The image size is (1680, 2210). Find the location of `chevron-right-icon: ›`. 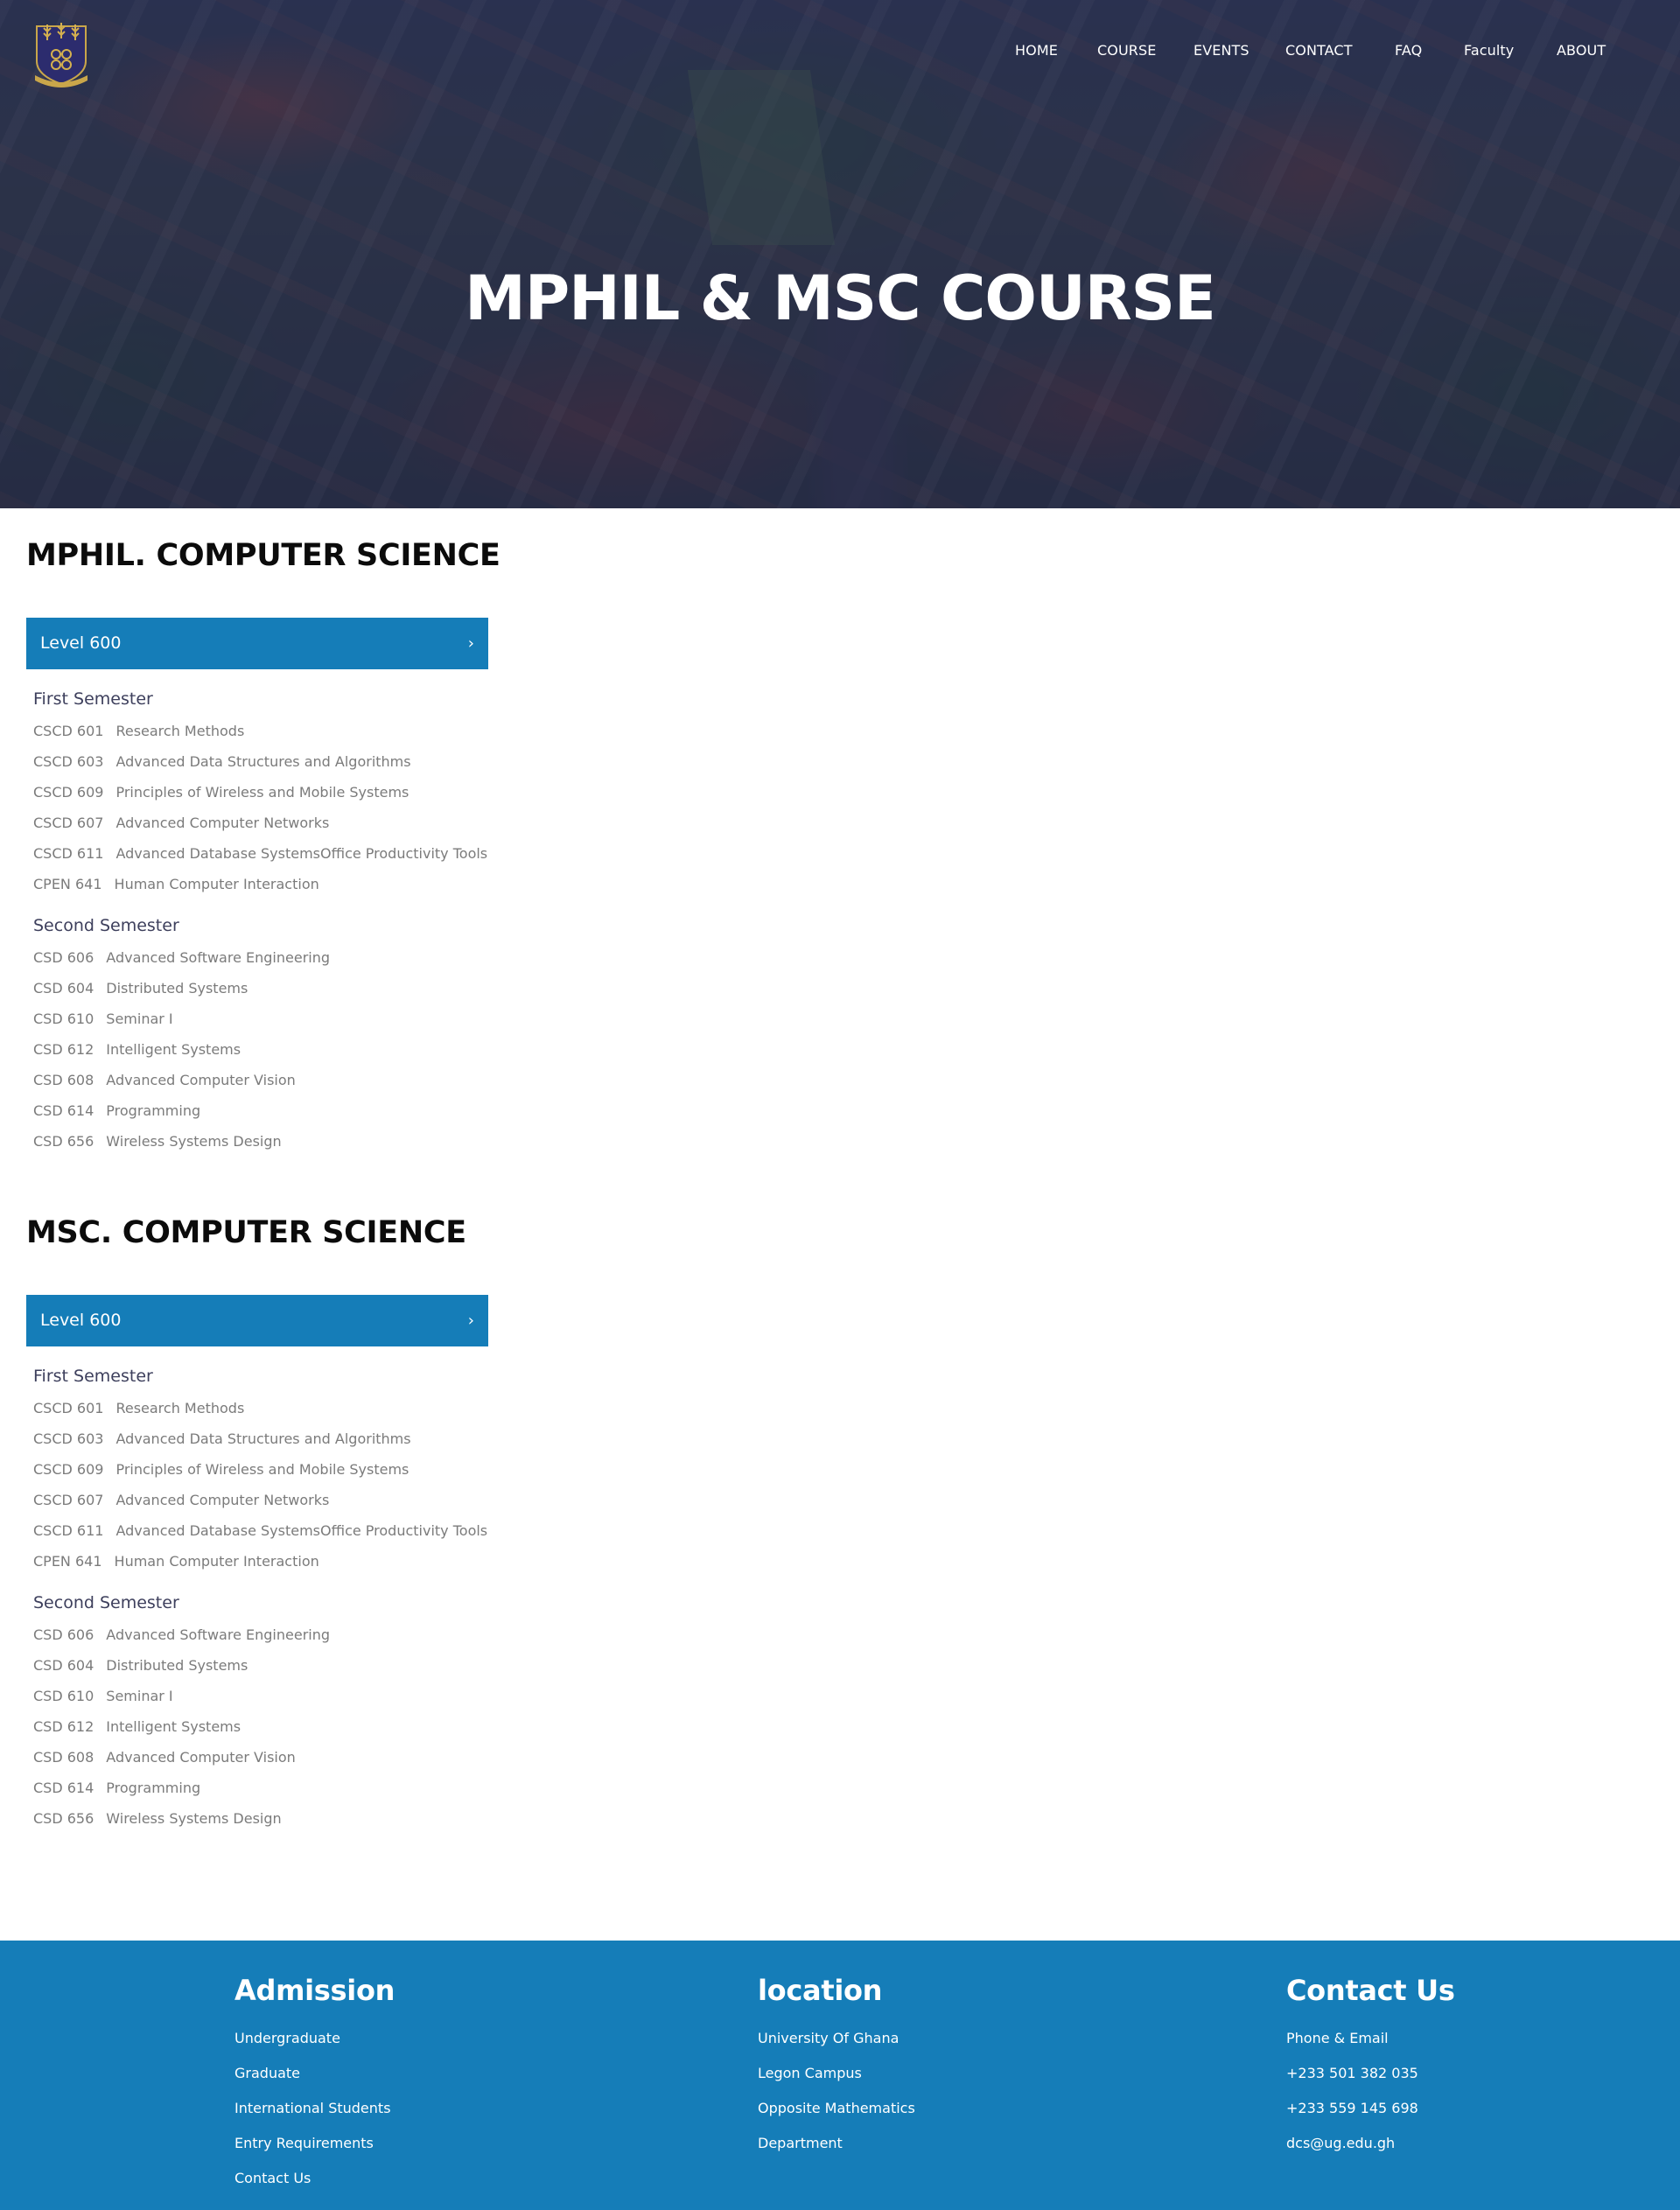

chevron-right-icon: › is located at coordinates (470, 1320).